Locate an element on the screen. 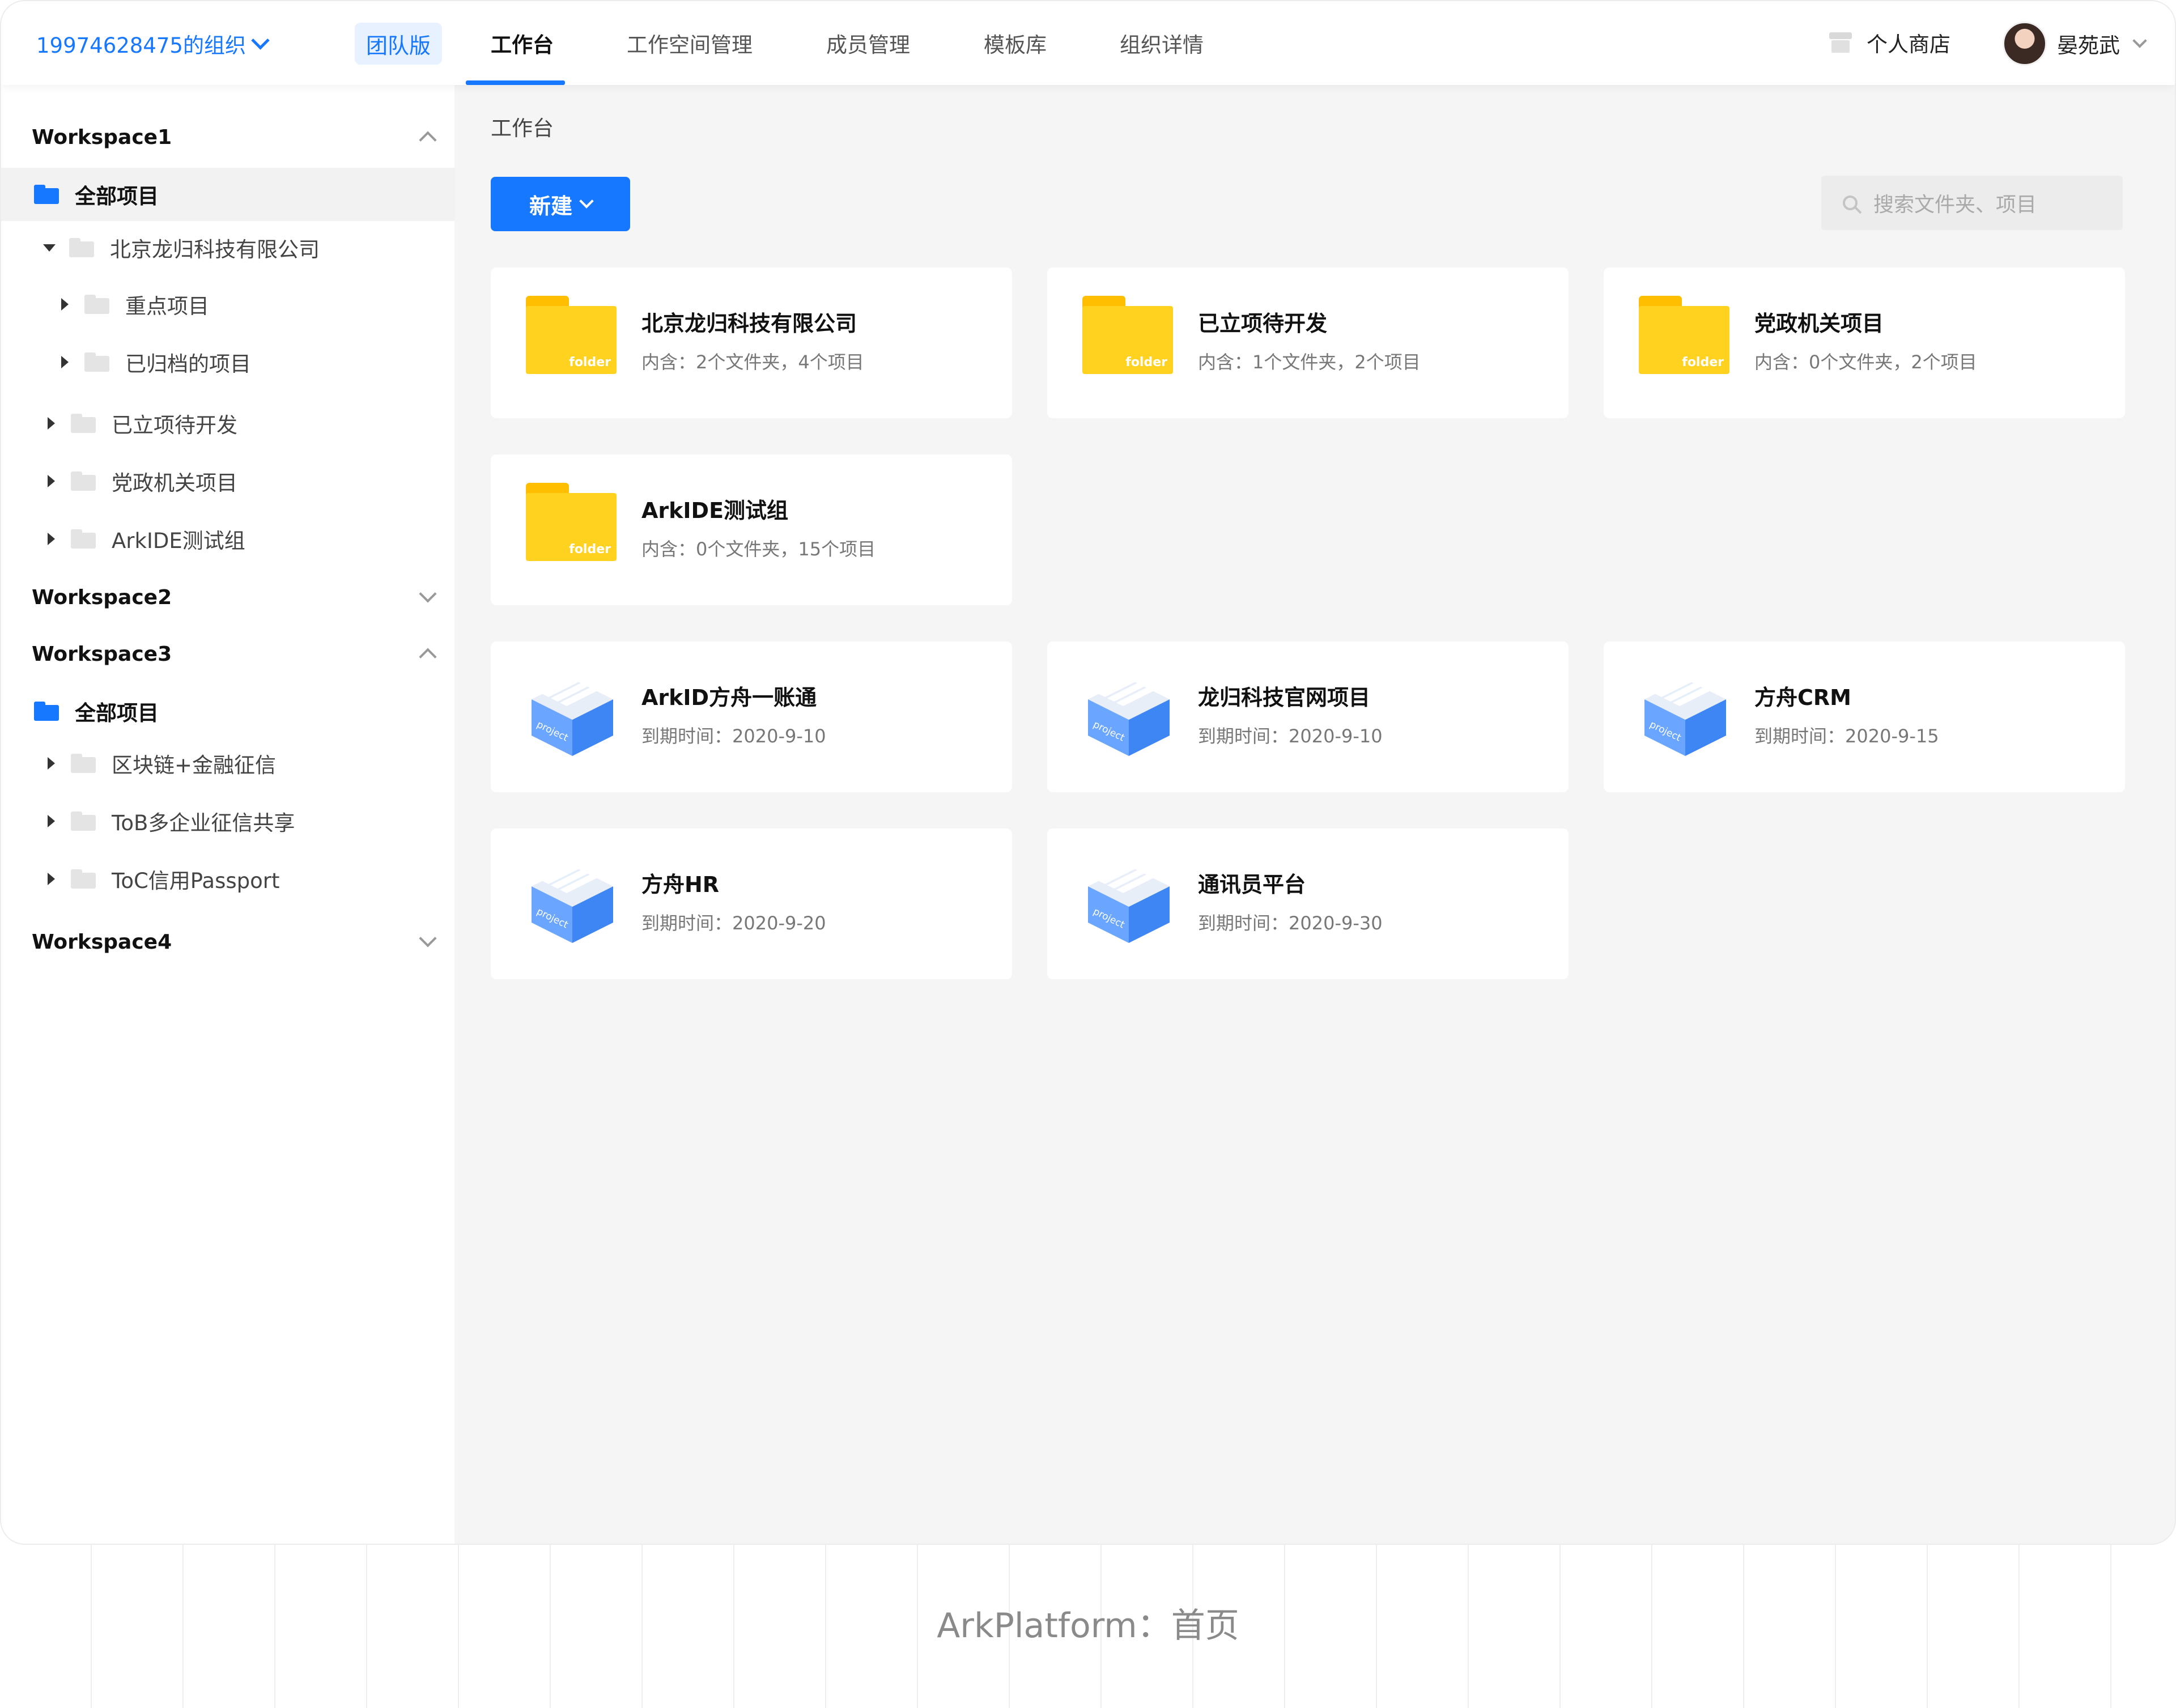  user-menu: 晏苑武 is located at coordinates (2075, 44).